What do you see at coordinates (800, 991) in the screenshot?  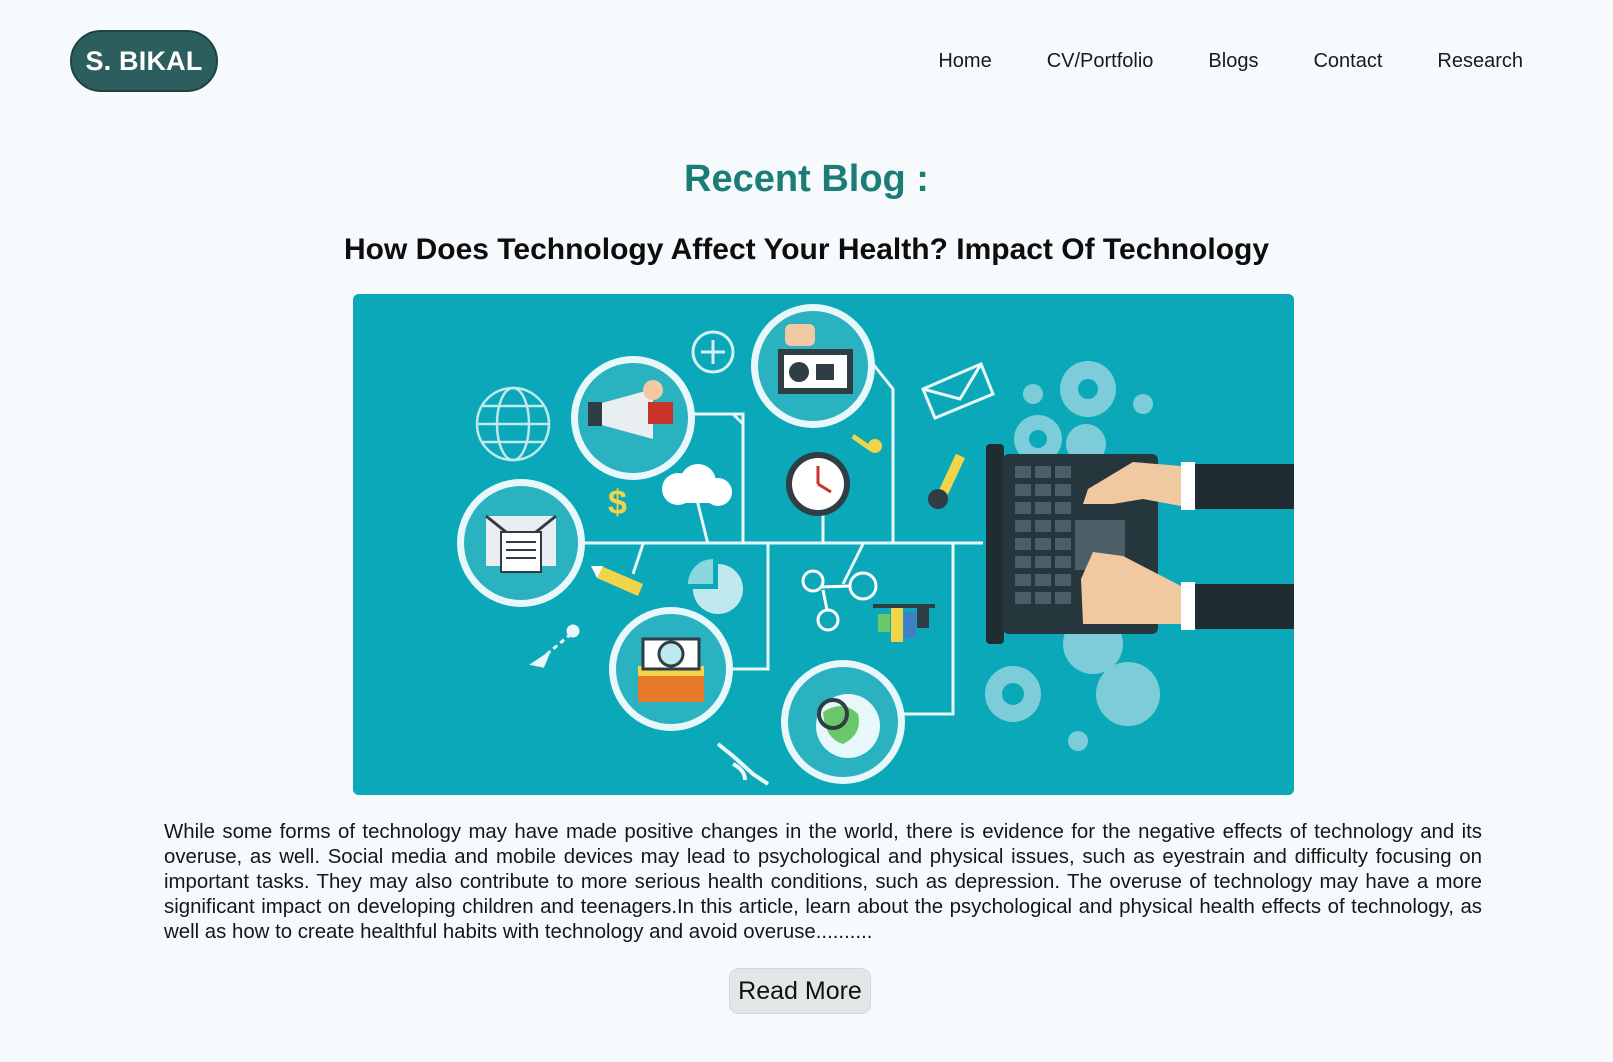 I see `read-more-button: Read More` at bounding box center [800, 991].